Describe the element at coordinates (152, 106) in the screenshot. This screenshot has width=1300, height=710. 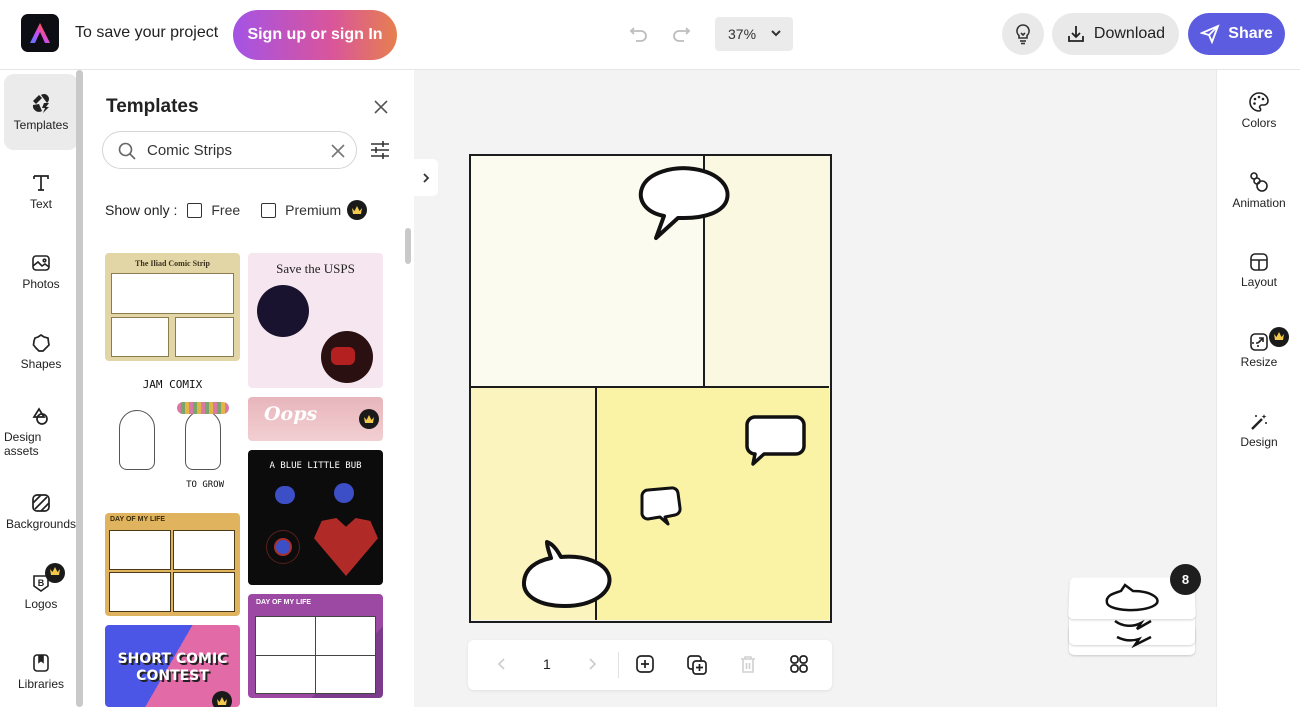
I see `panel-title: Templates` at that location.